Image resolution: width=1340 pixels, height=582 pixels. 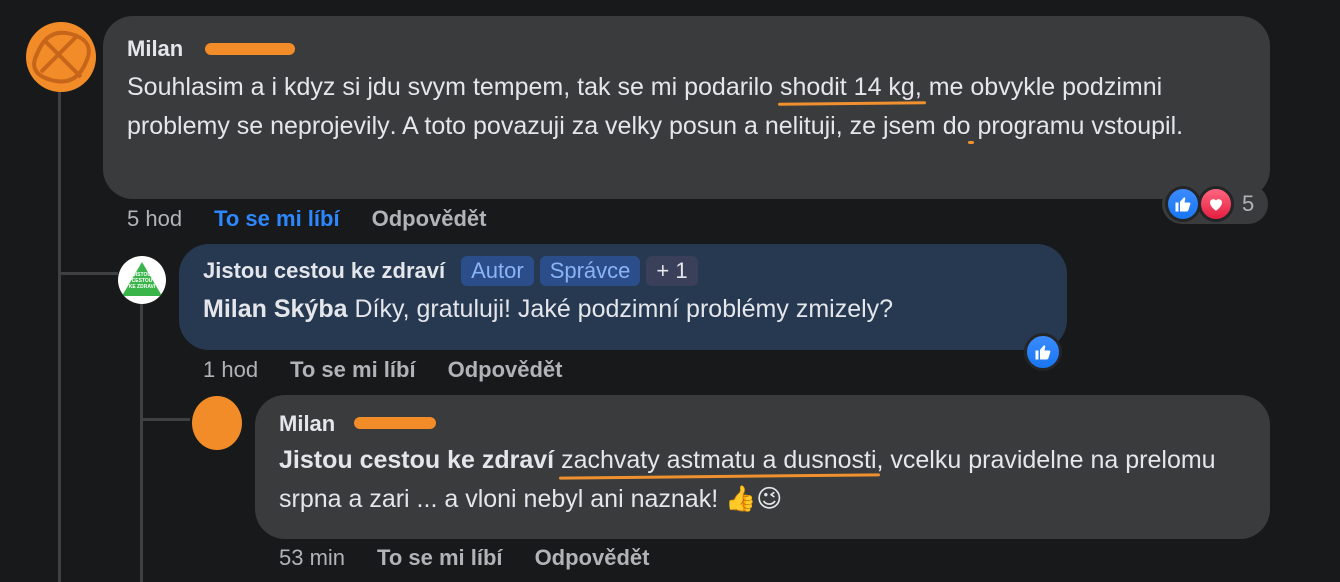 What do you see at coordinates (946, 87) in the screenshot?
I see `text-segment: me` at bounding box center [946, 87].